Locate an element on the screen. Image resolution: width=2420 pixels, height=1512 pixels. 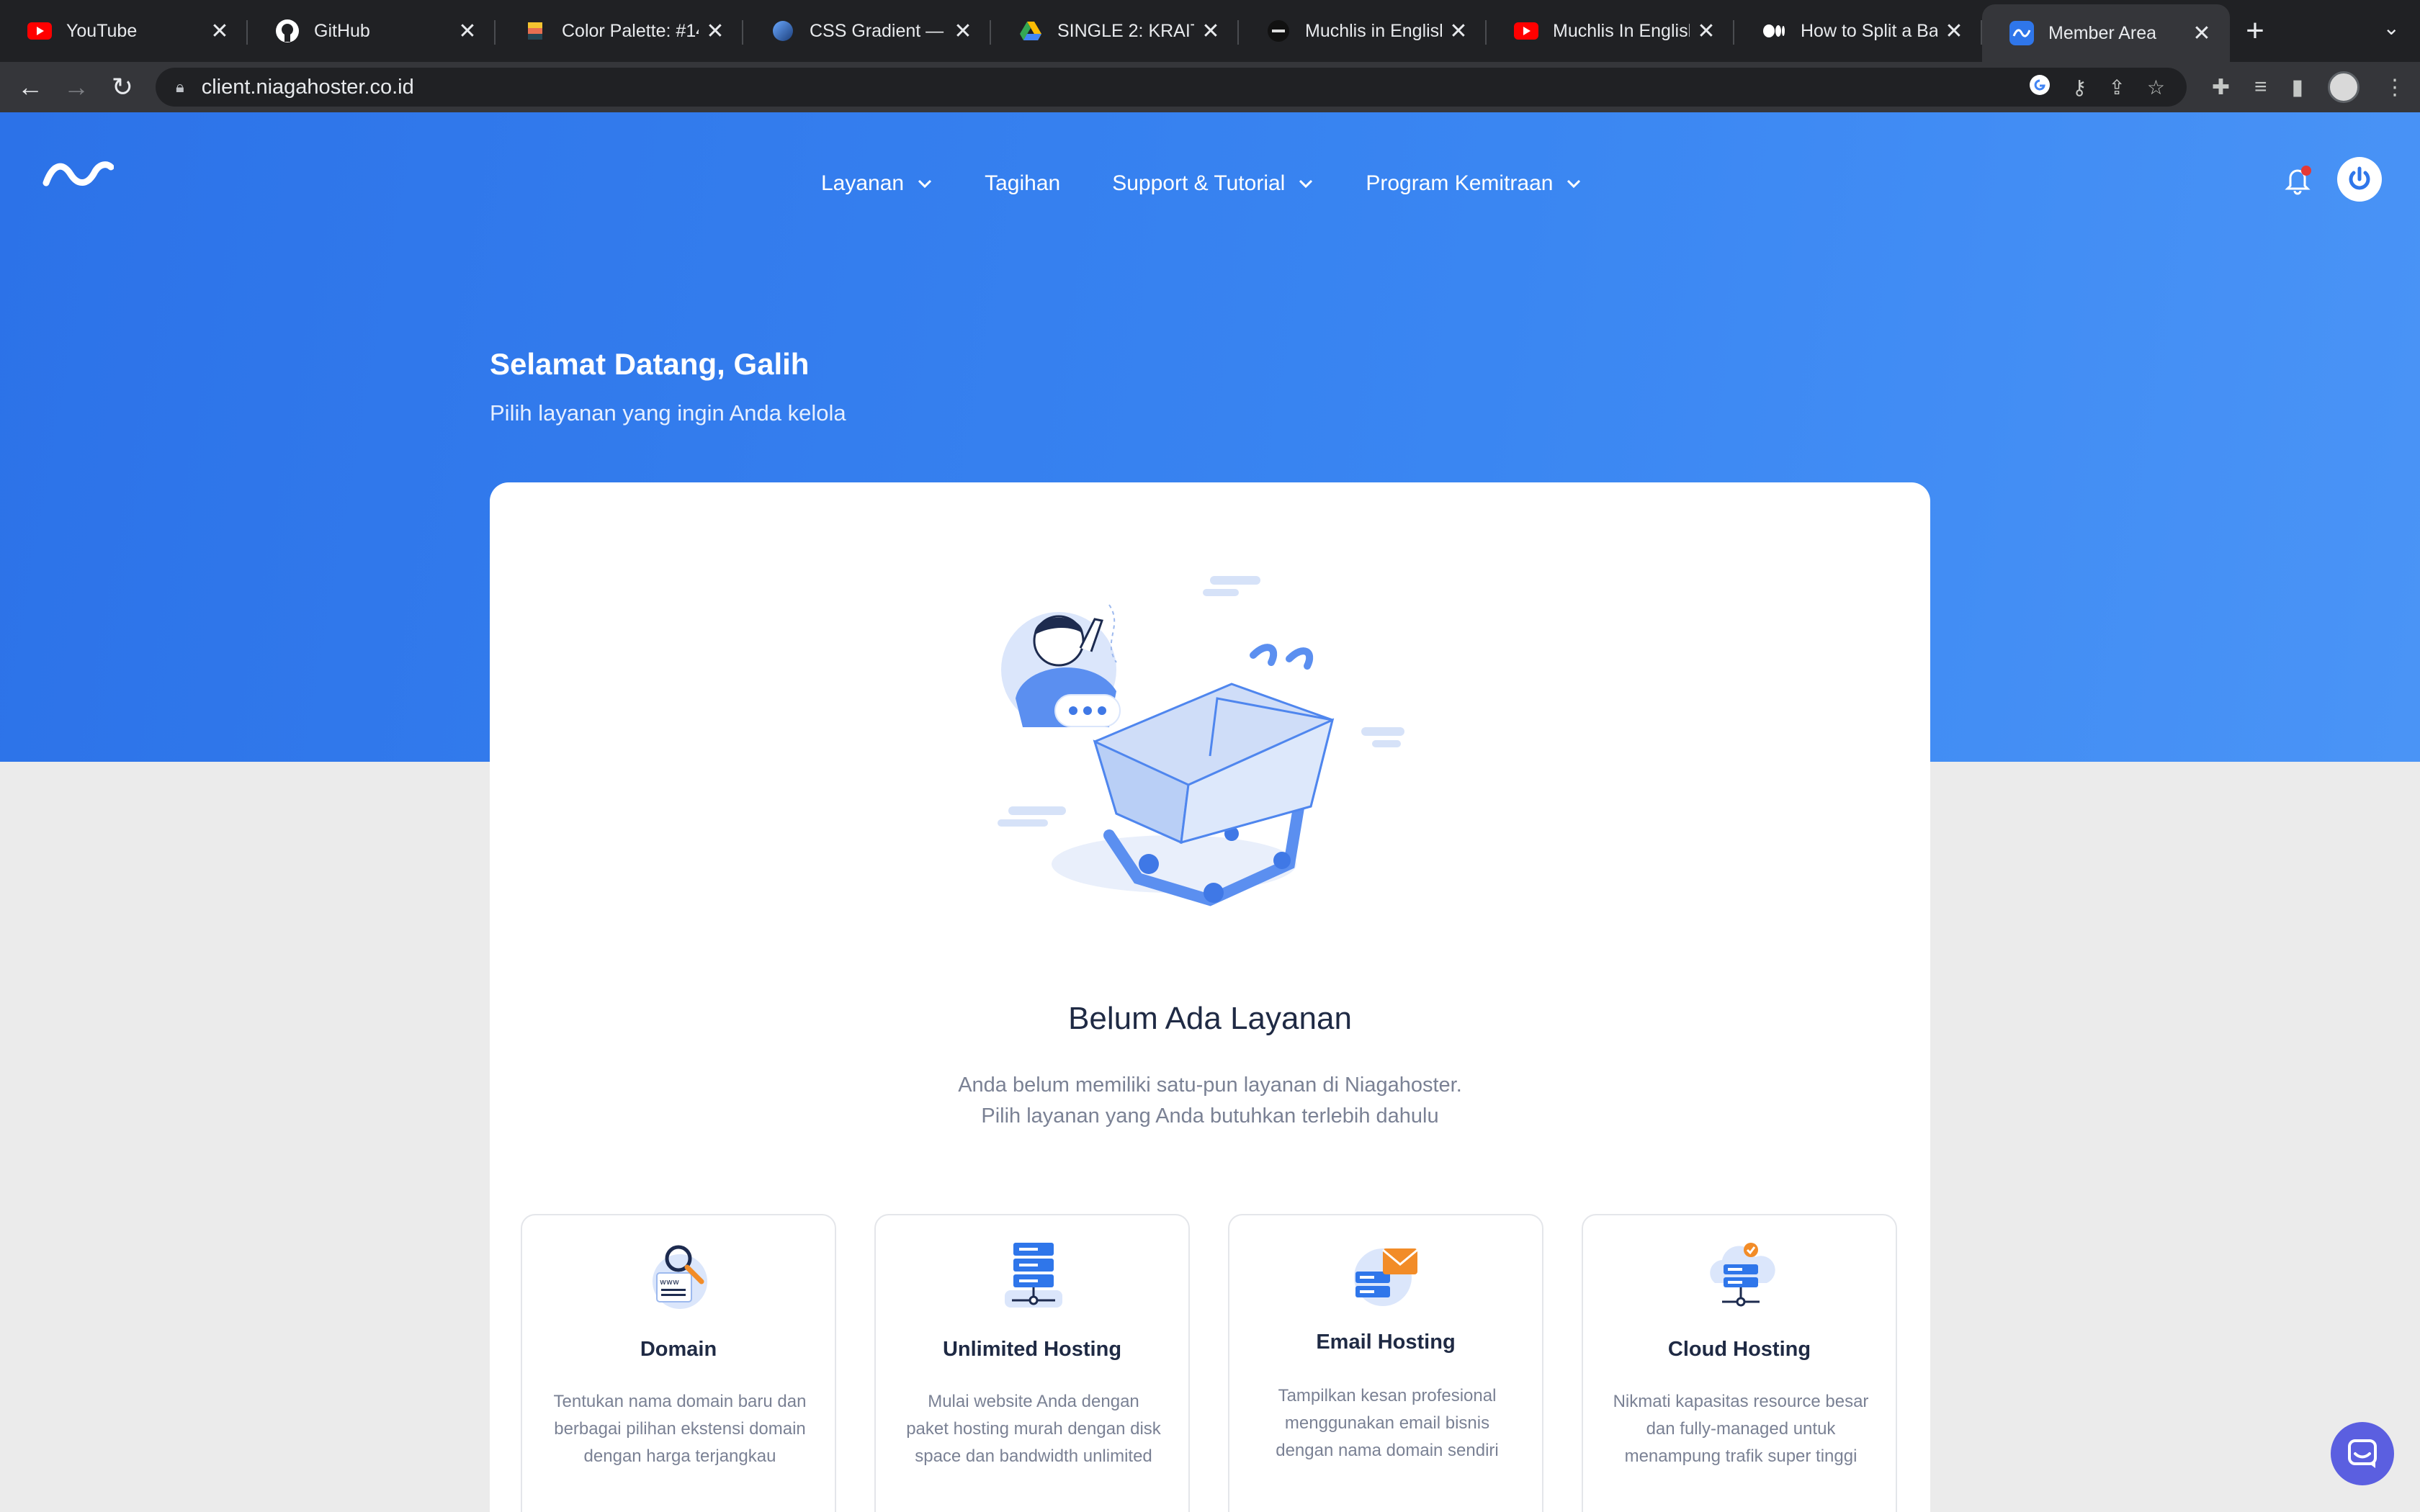
url-text: client.niagahoster.co.id is located at coordinates (307, 87).